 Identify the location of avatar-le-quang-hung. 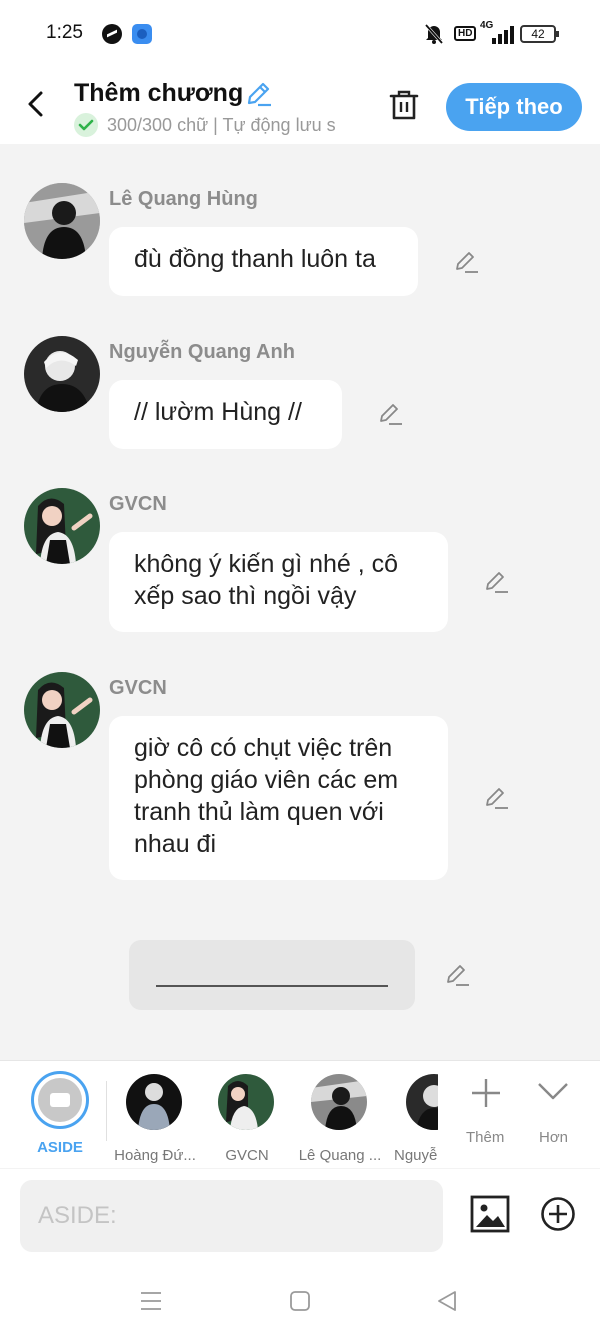
(62, 221).